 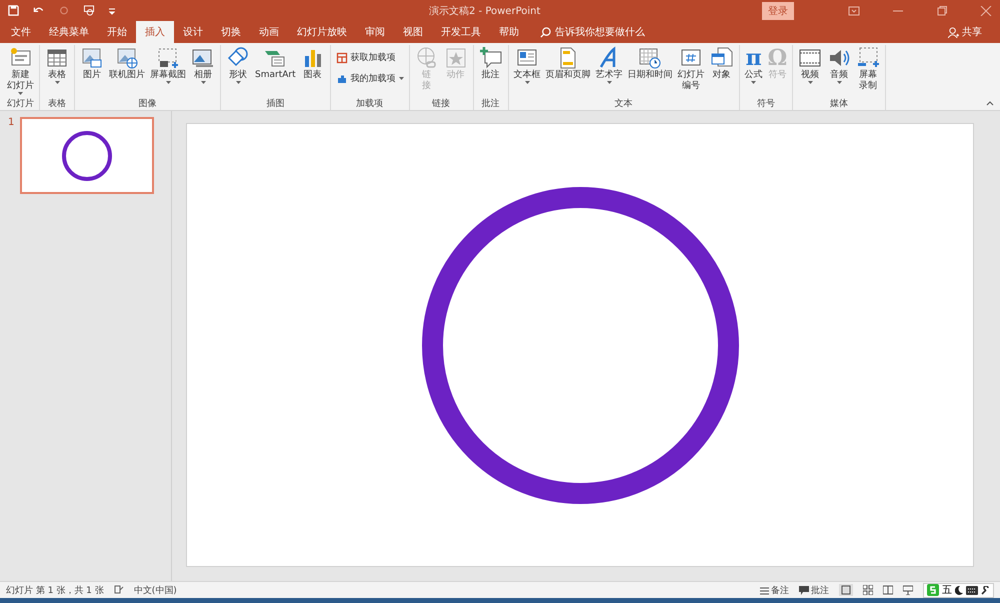 What do you see at coordinates (342, 58) in the screenshot?
I see `store-icon` at bounding box center [342, 58].